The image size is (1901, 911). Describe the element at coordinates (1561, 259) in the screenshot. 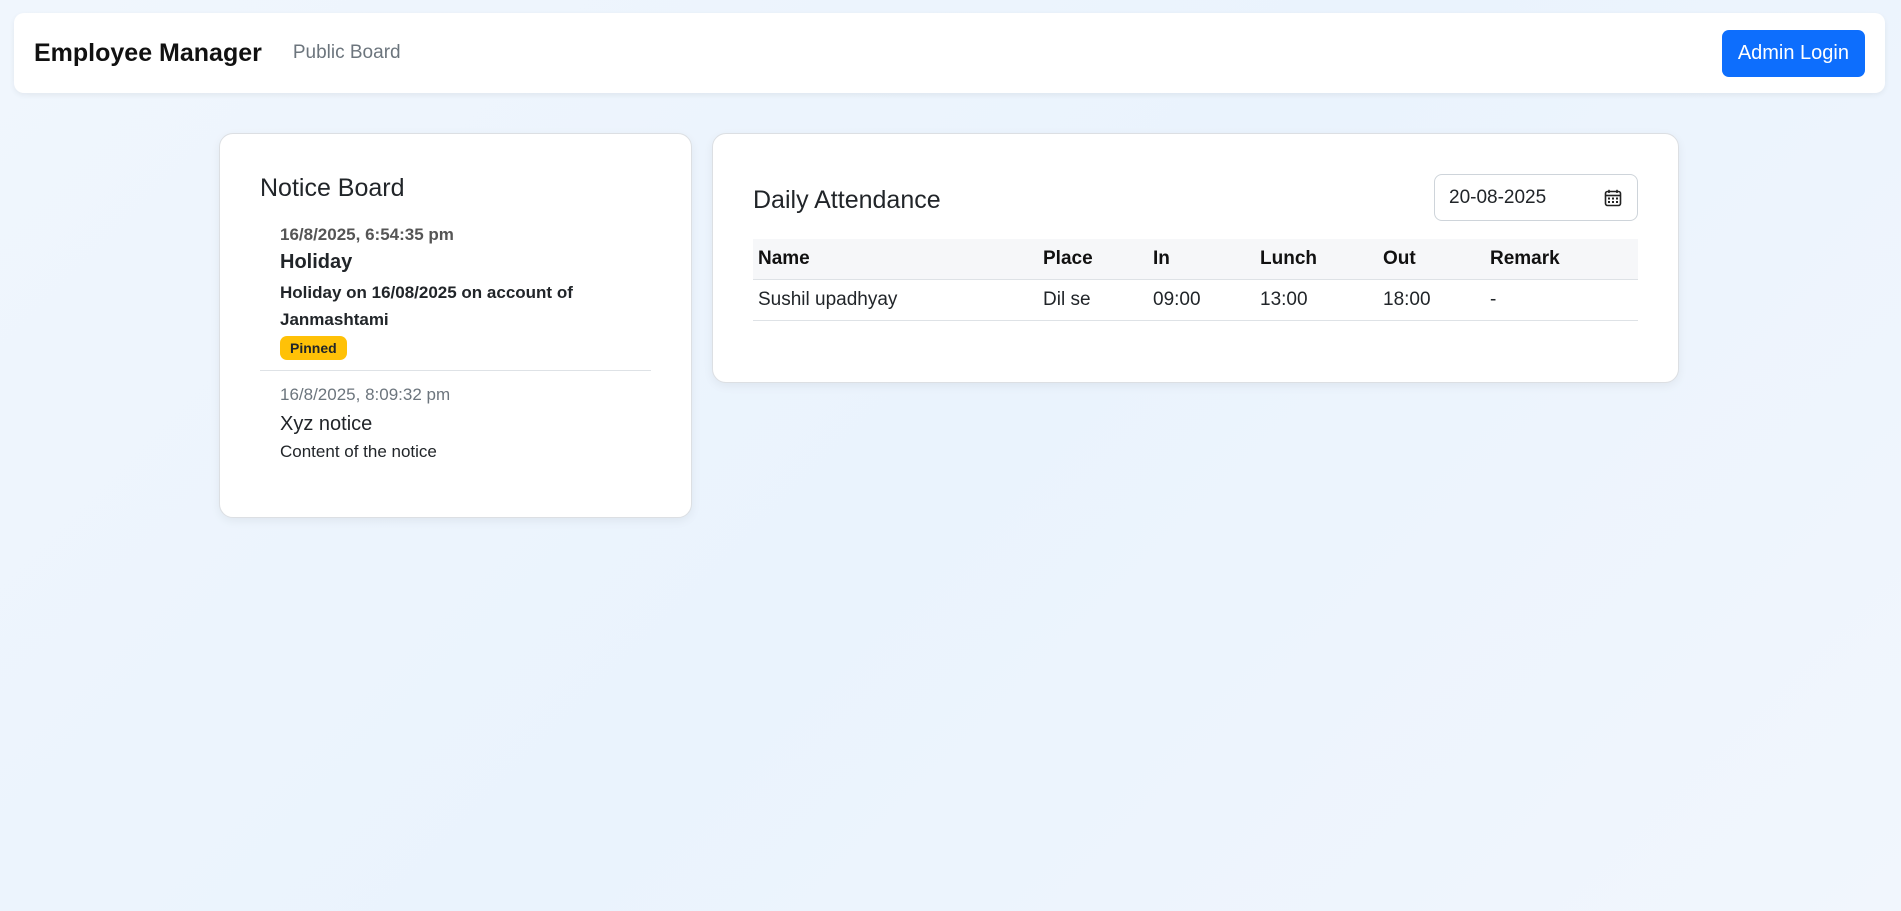

I see `col-header-remark: Remark` at that location.